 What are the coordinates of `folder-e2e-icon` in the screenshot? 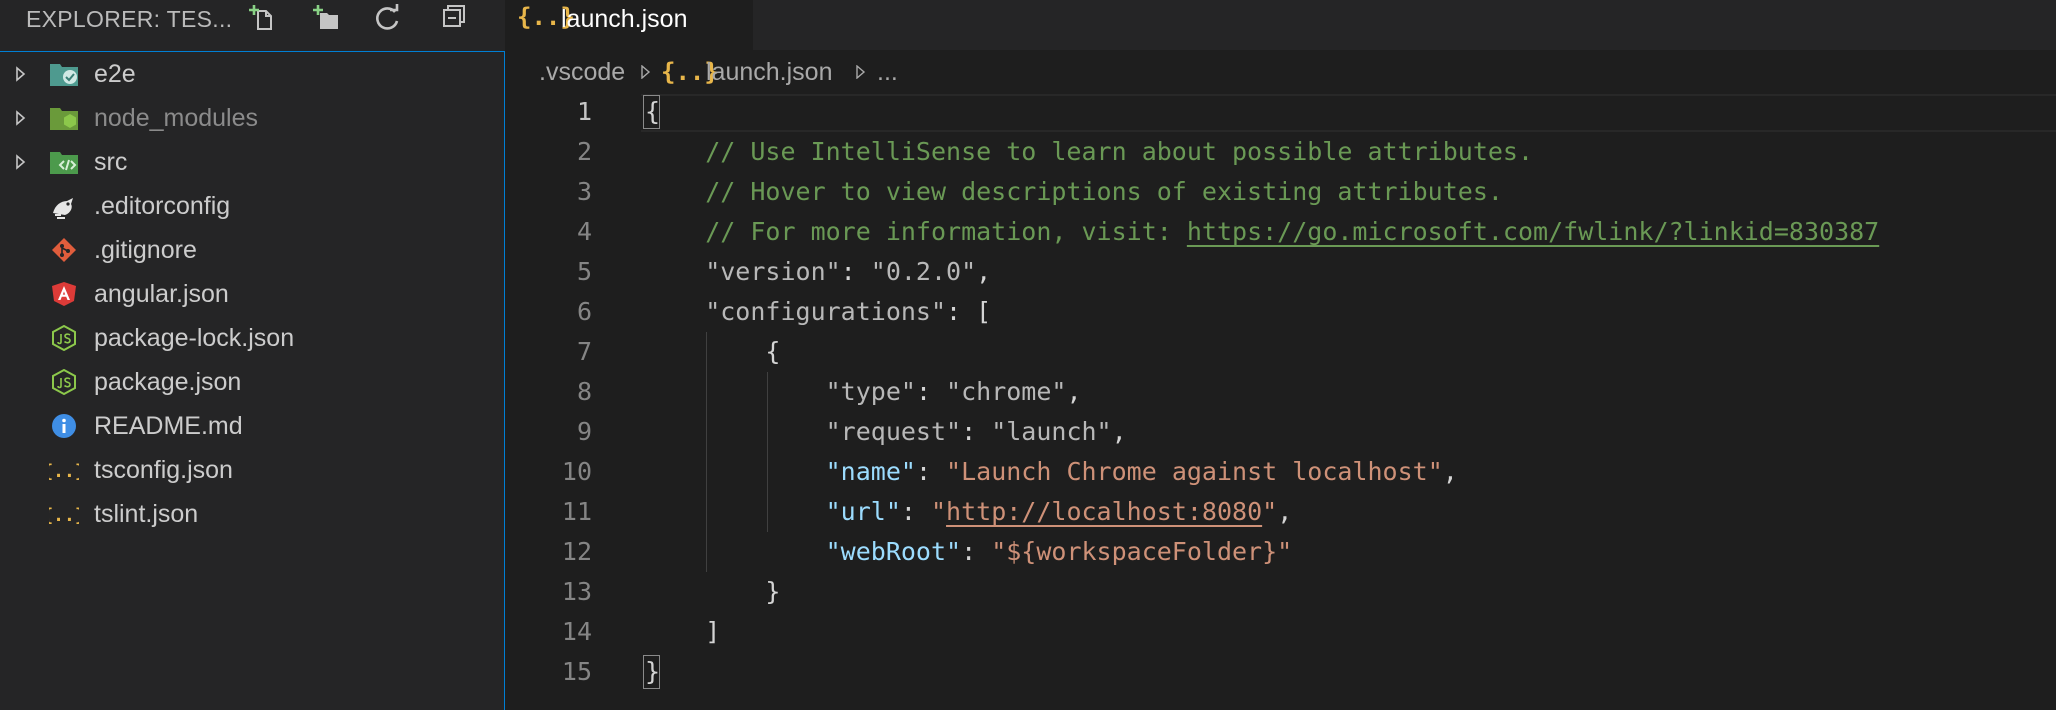 It's located at (64, 75).